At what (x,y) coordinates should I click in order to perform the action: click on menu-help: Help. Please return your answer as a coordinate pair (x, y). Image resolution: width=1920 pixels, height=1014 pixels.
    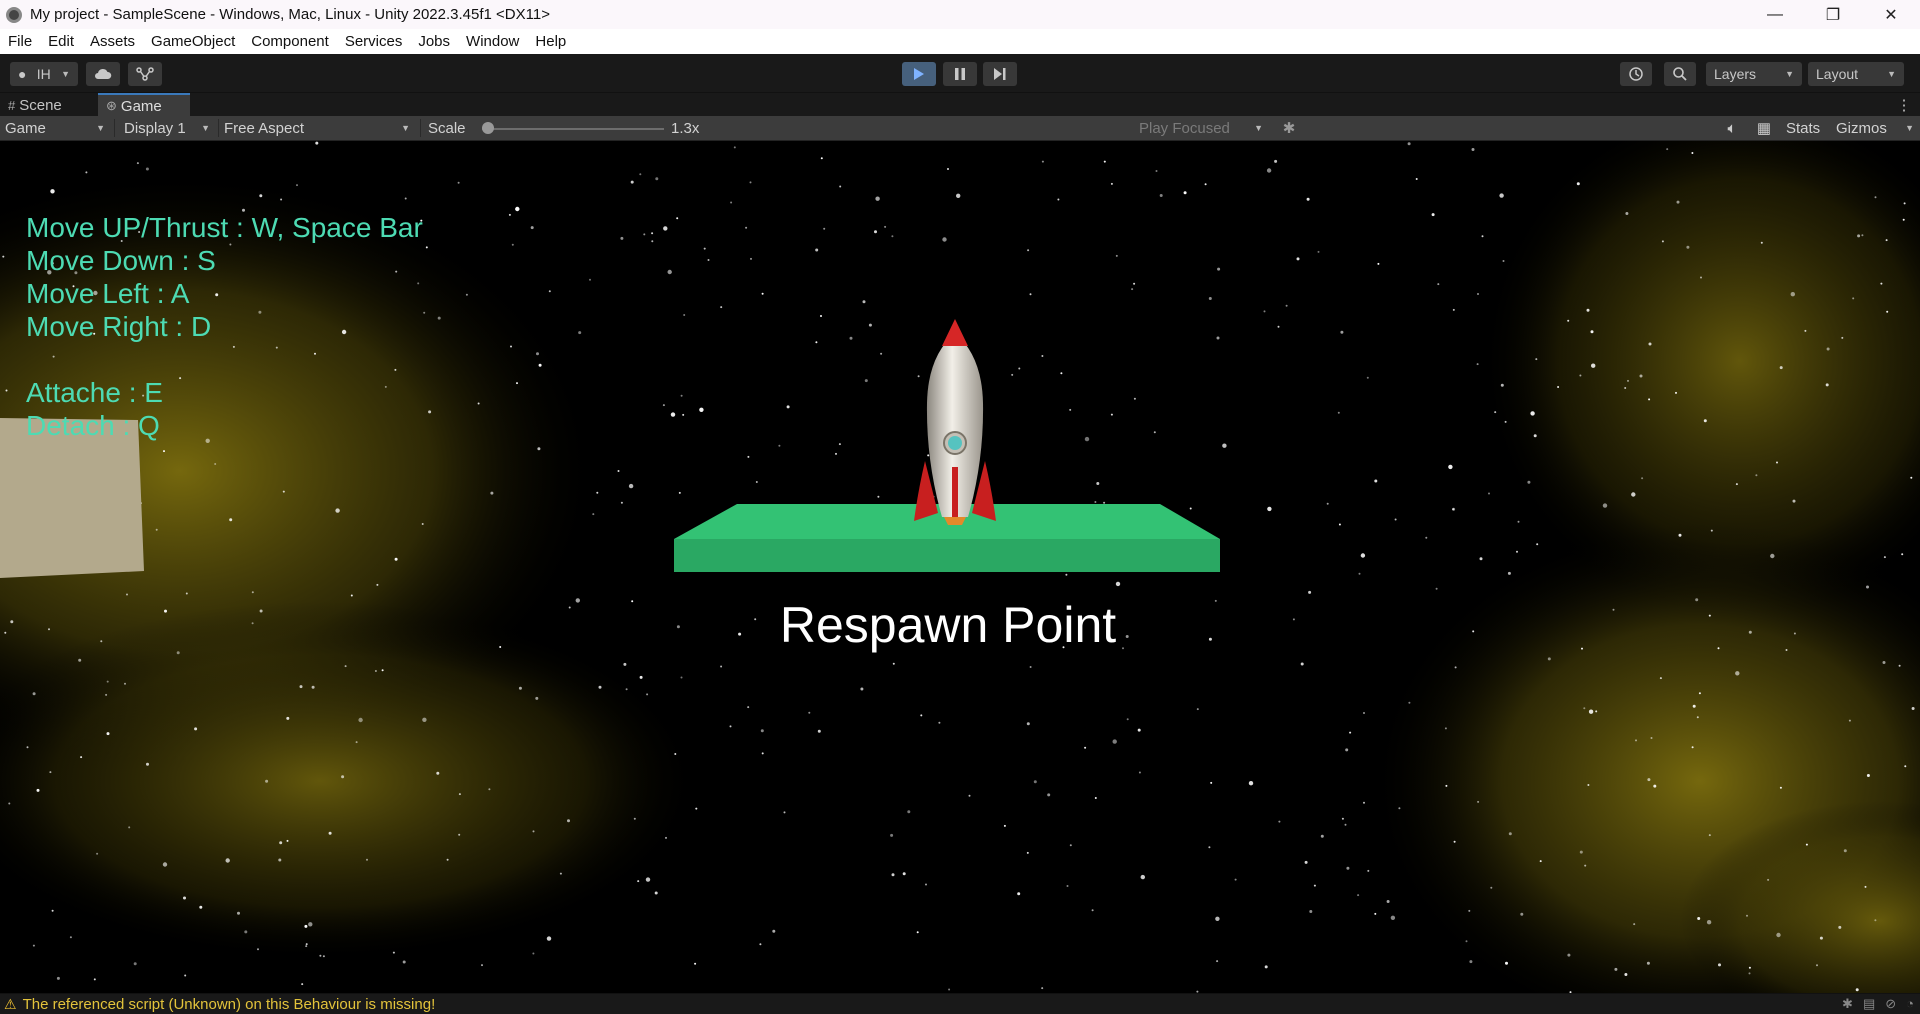
    Looking at the image, I should click on (550, 41).